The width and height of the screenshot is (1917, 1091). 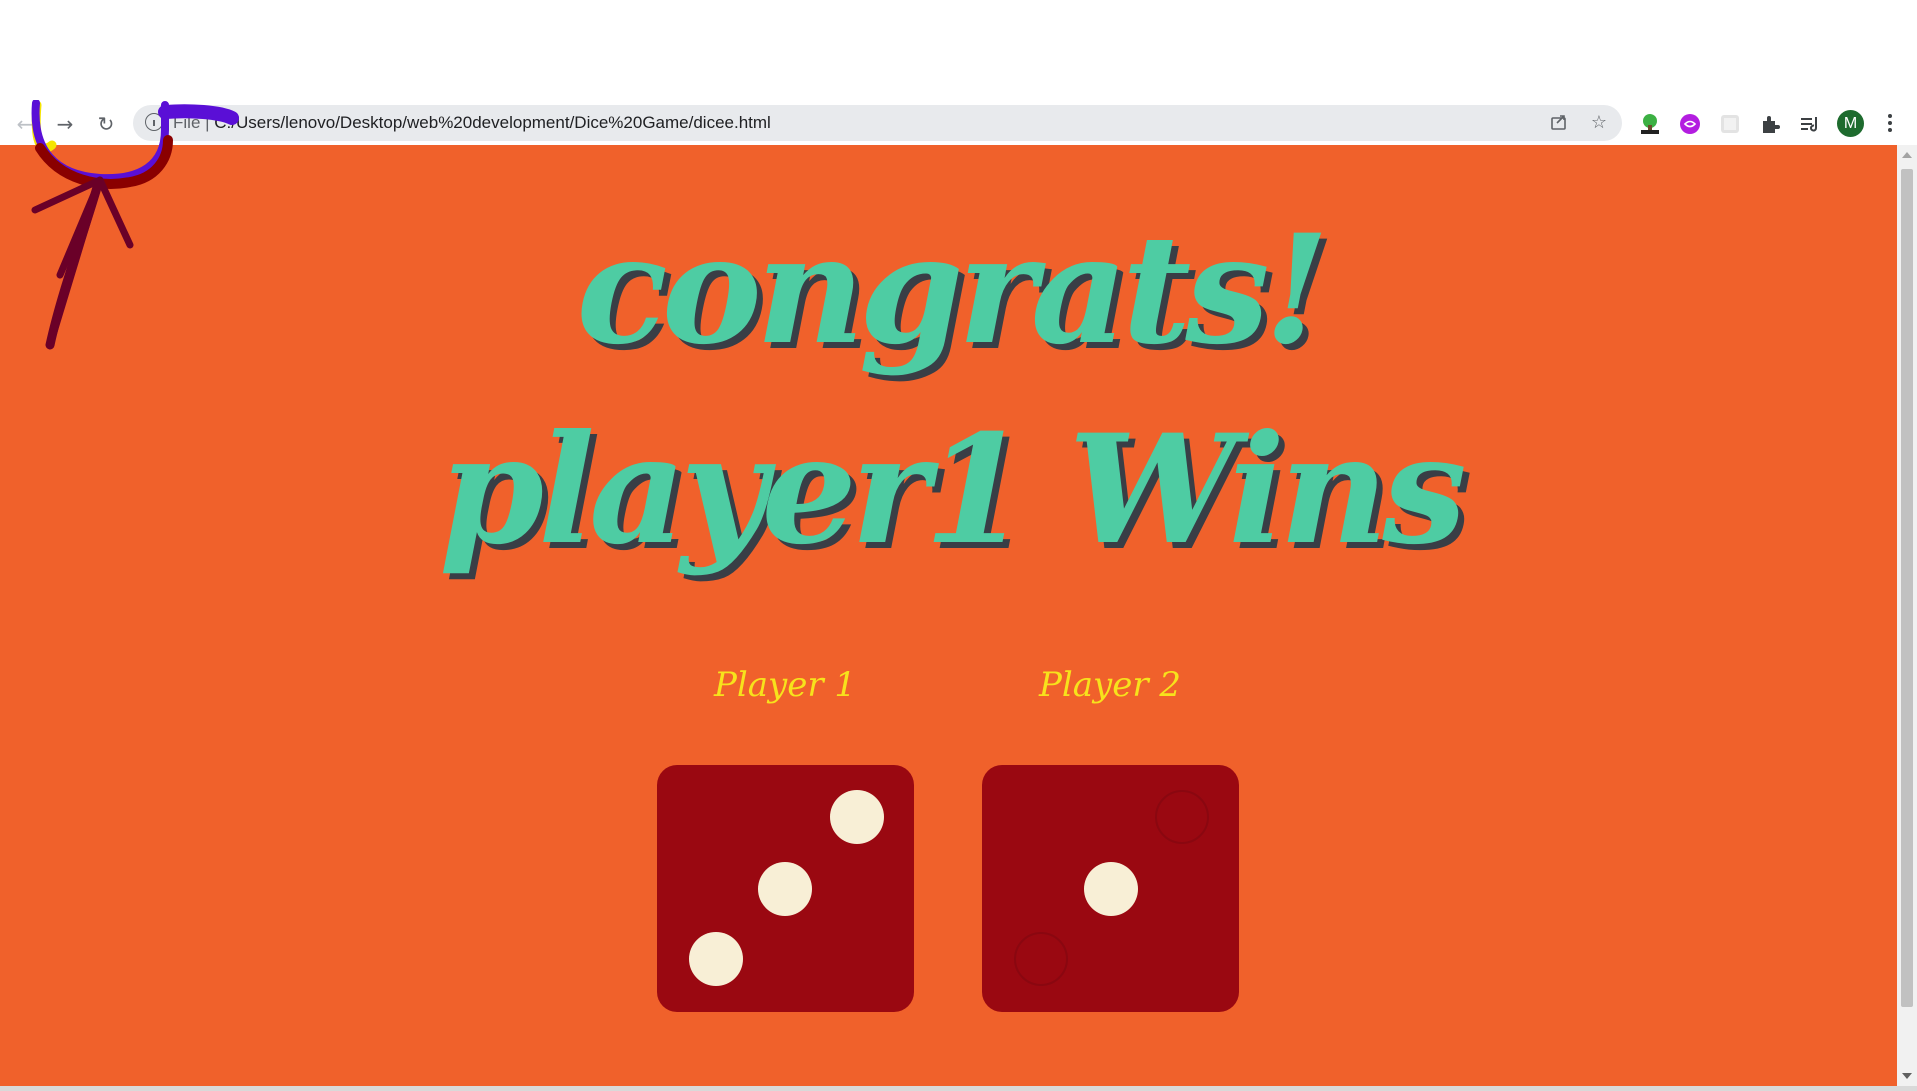 What do you see at coordinates (1890, 123) in the screenshot?
I see `menu-kebab-icon` at bounding box center [1890, 123].